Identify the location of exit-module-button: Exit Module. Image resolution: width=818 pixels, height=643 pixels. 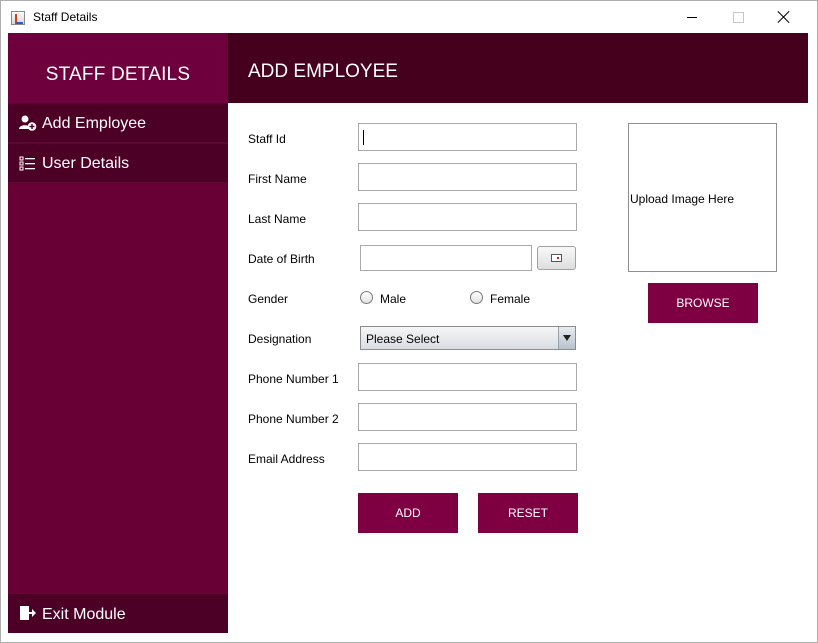
(118, 613).